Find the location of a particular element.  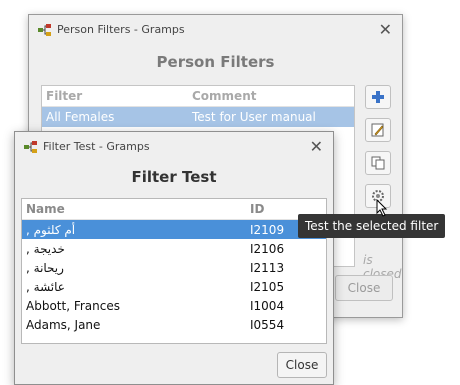

list-item: خديجة , I2106 is located at coordinates (174, 248).